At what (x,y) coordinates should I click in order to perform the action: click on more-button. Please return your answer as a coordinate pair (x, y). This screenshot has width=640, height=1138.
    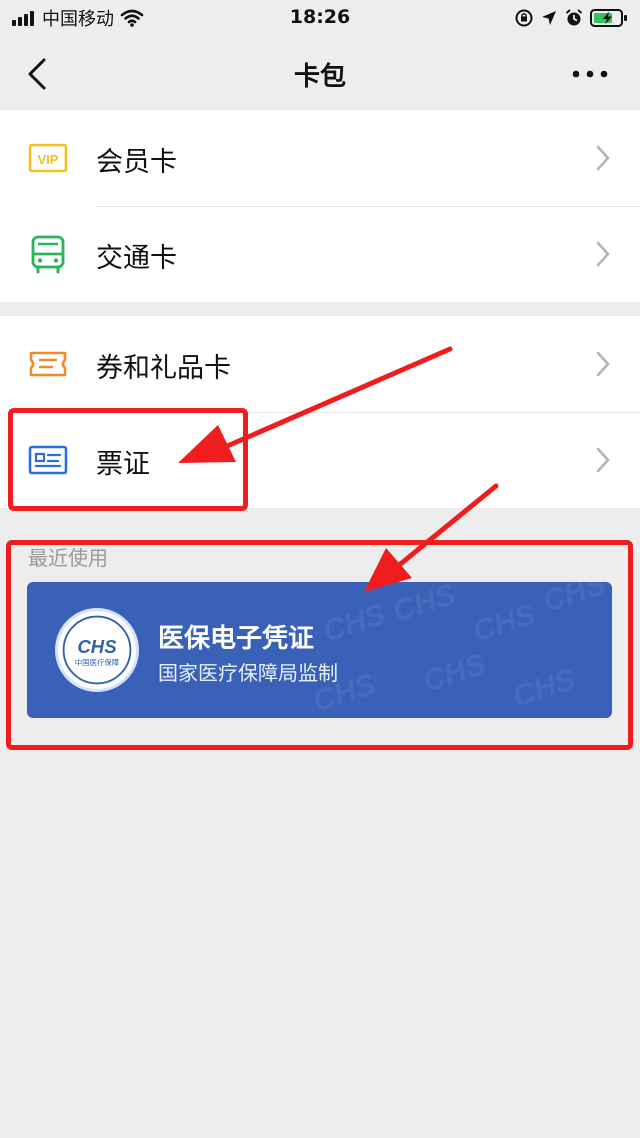
    Looking at the image, I should click on (593, 74).